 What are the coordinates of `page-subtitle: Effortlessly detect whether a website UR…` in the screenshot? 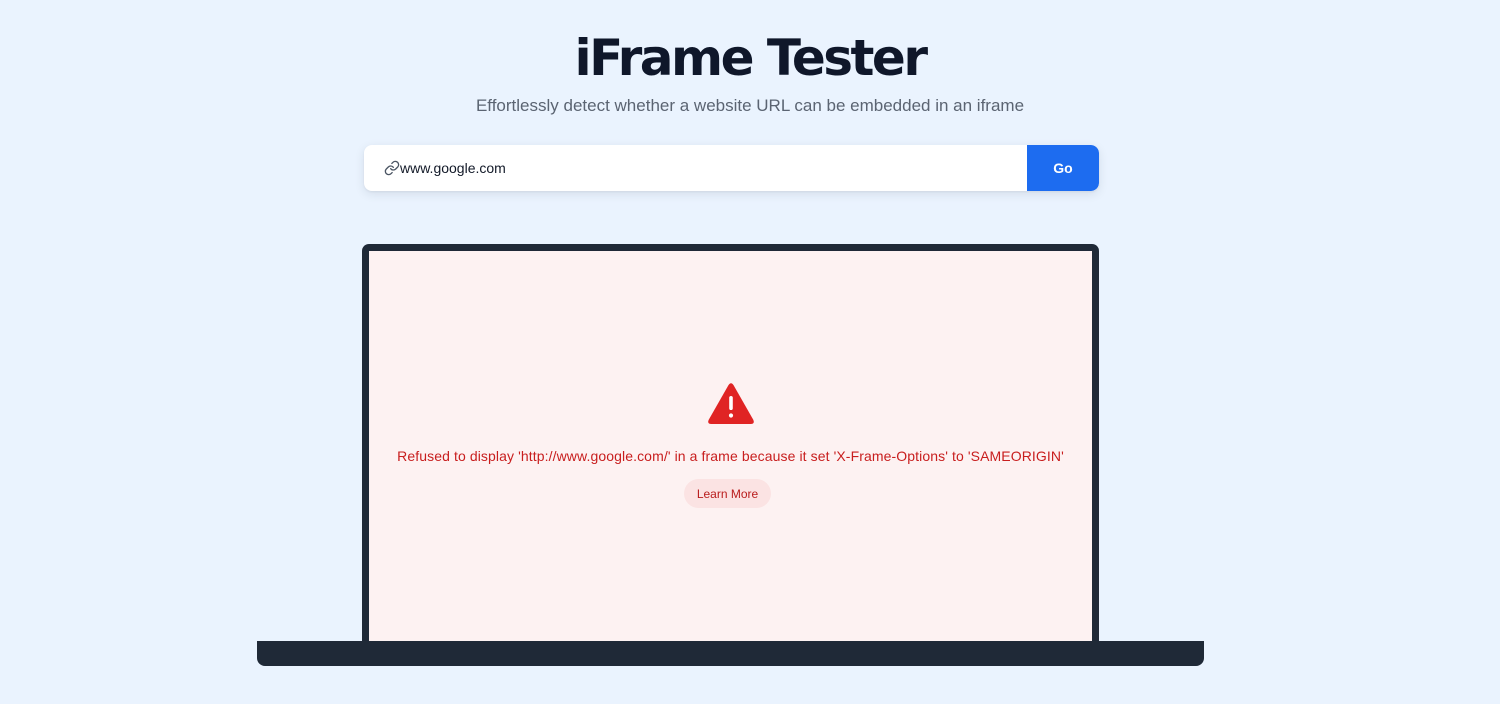 It's located at (750, 105).